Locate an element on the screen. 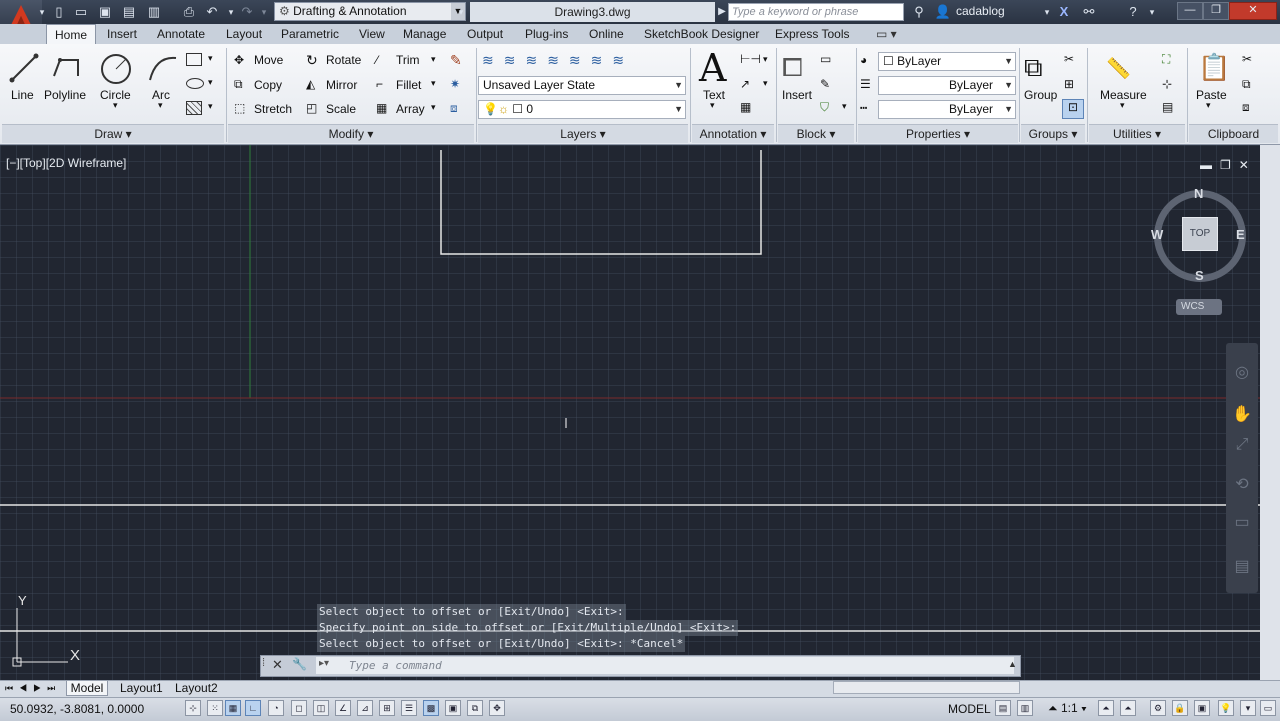 Image resolution: width=1280 pixels, height=721 pixels. hardware-acceleration-icon: ▣ is located at coordinates (1202, 708).